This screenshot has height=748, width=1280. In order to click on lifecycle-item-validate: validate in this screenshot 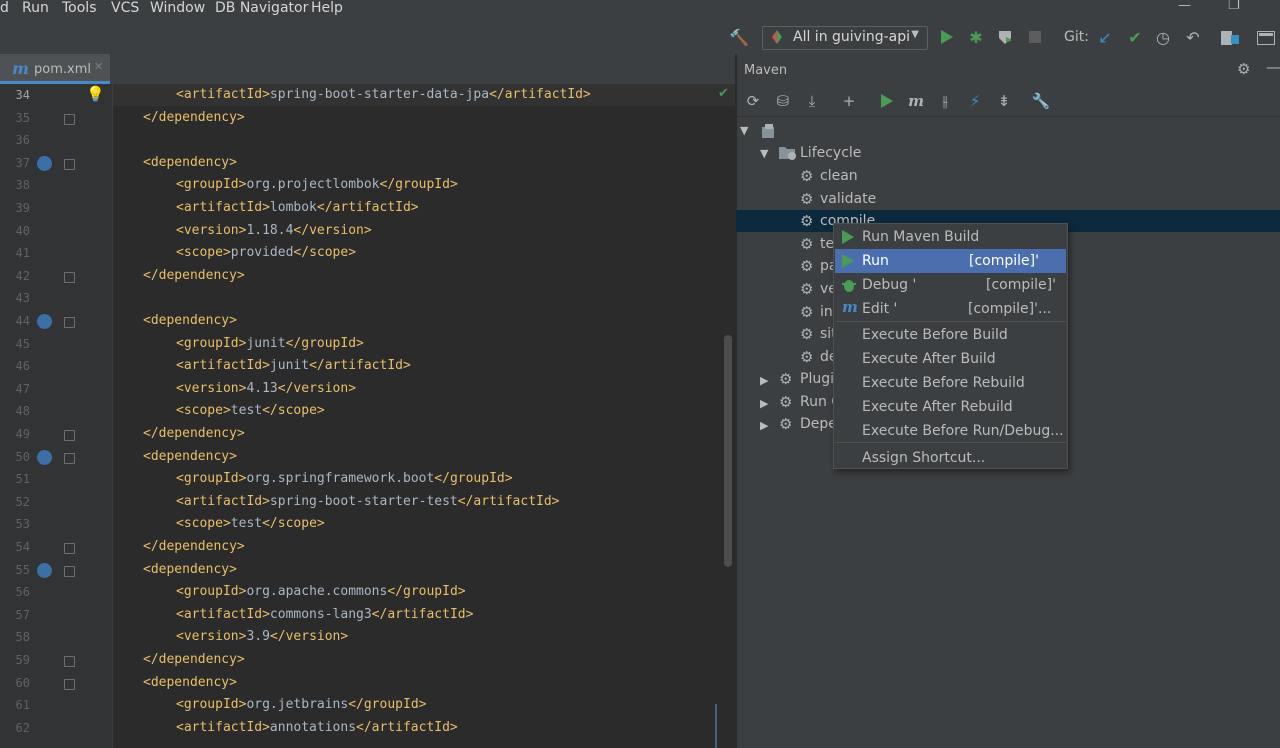, I will do `click(848, 199)`.